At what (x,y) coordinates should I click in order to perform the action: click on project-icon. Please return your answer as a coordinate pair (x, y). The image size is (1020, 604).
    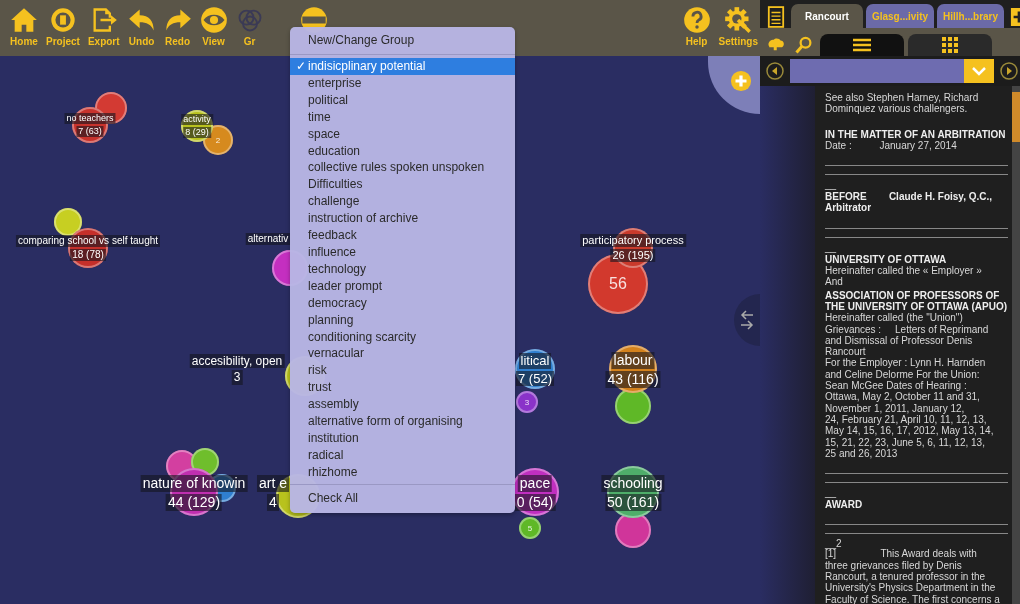
    Looking at the image, I should click on (62, 20).